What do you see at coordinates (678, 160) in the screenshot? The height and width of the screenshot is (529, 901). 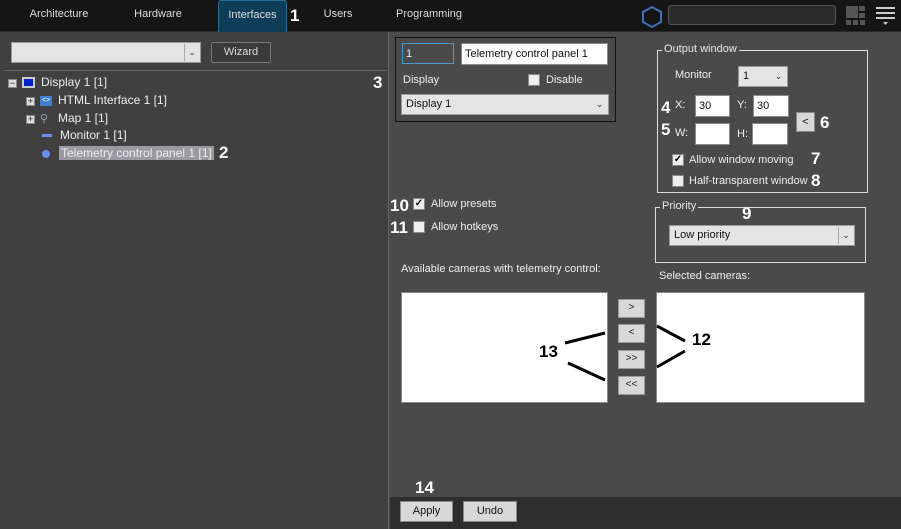 I see `allow-window-moving-checkbox: ✓` at bounding box center [678, 160].